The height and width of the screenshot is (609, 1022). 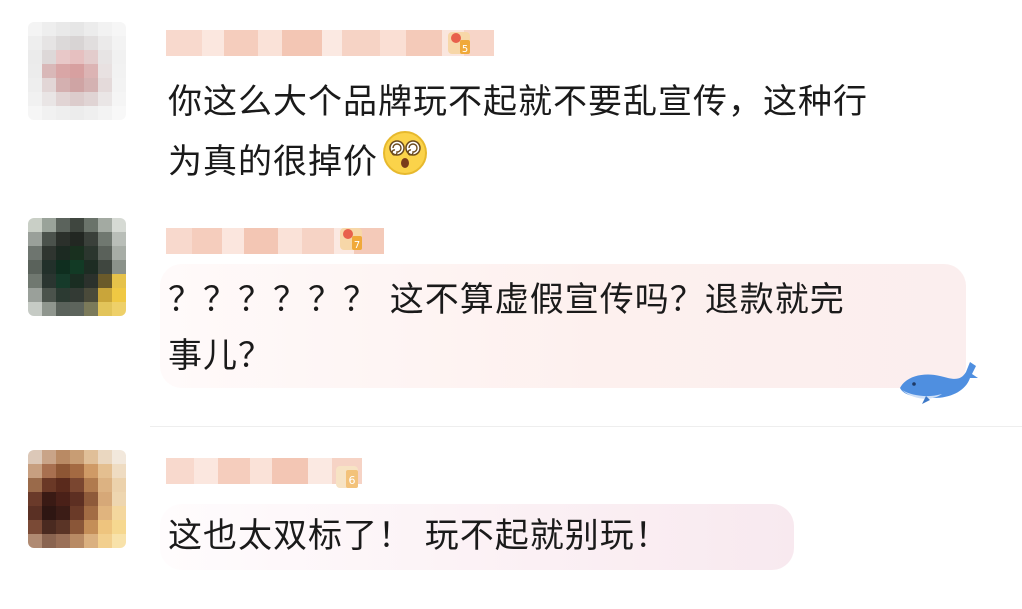 What do you see at coordinates (938, 382) in the screenshot?
I see `whale-icon` at bounding box center [938, 382].